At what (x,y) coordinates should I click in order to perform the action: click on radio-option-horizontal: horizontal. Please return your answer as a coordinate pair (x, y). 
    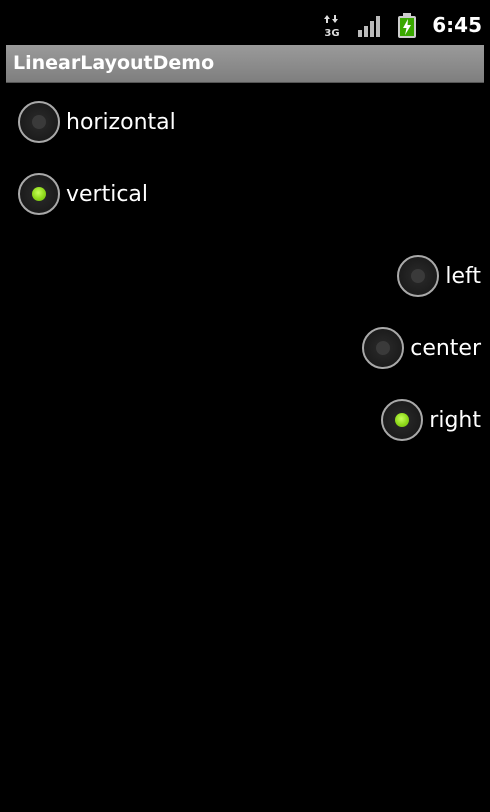
    Looking at the image, I should click on (97, 122).